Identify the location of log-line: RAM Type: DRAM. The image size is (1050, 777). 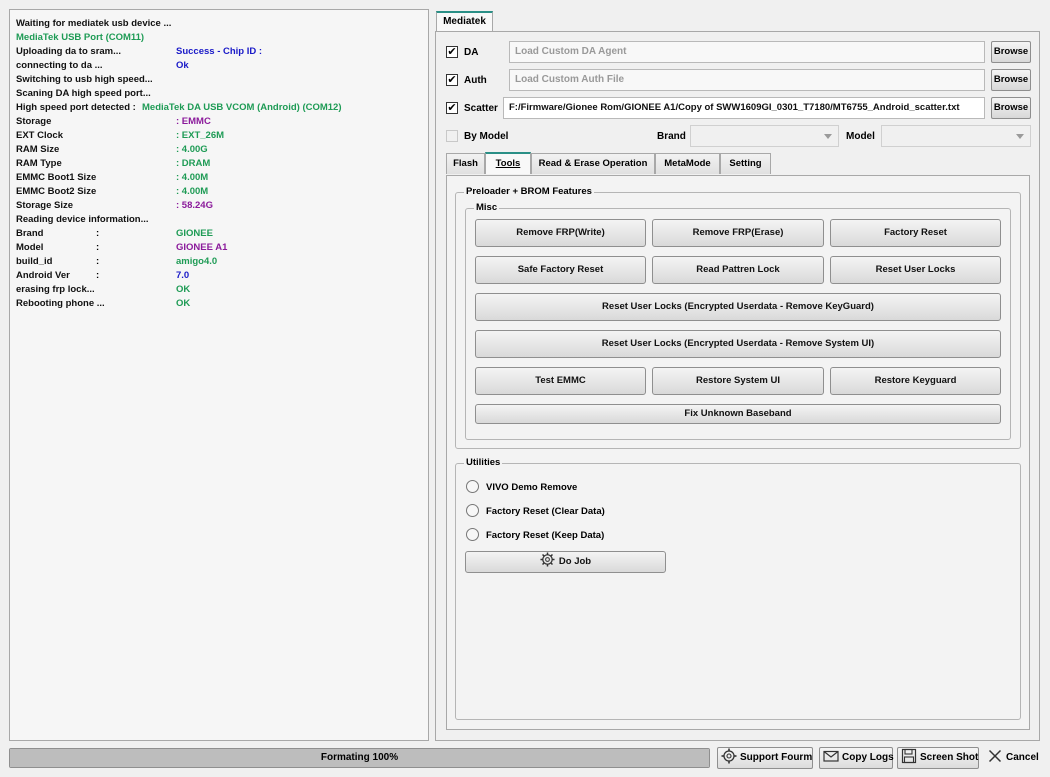
(219, 164).